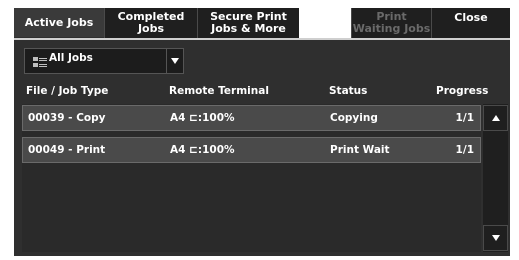  I want to click on filter-label: All Jobs, so click(71, 58).